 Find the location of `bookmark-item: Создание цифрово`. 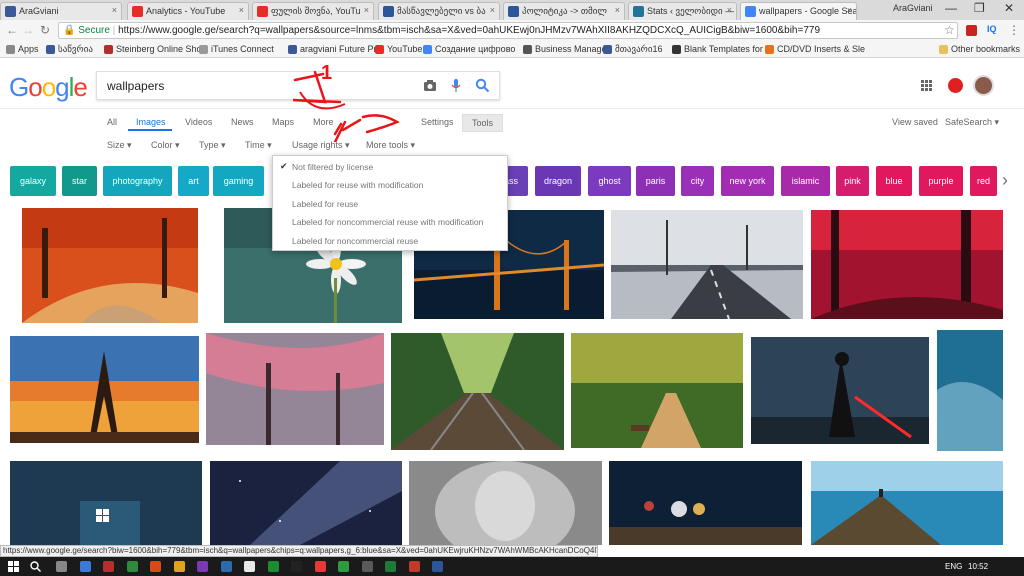

bookmark-item: Создание цифрово is located at coordinates (469, 49).